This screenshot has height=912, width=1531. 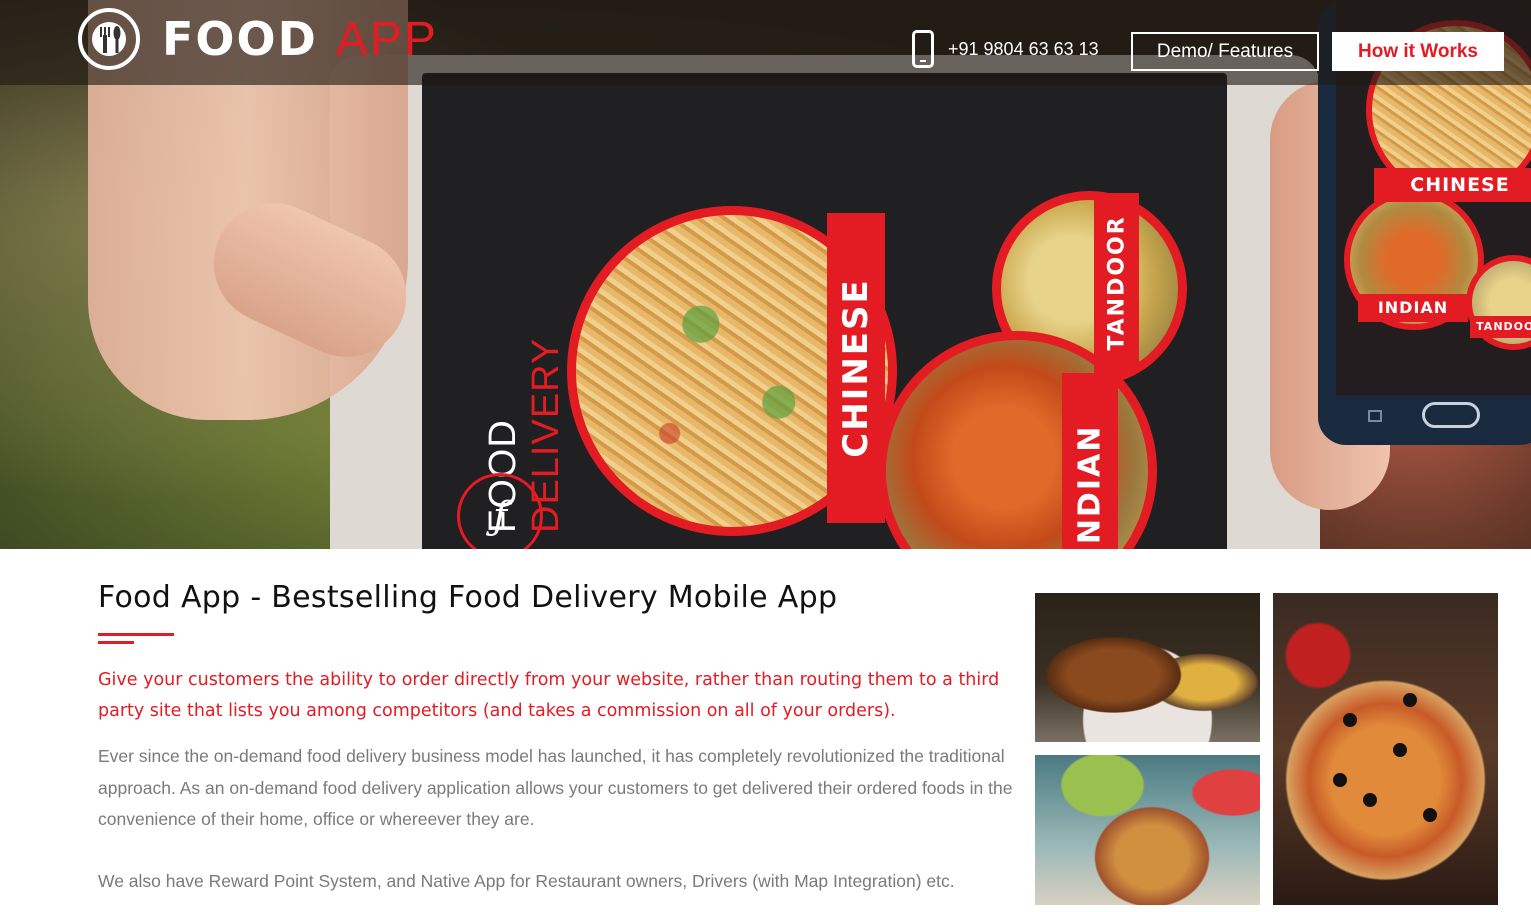 I want to click on recent-apps-icon, so click(x=1375, y=416).